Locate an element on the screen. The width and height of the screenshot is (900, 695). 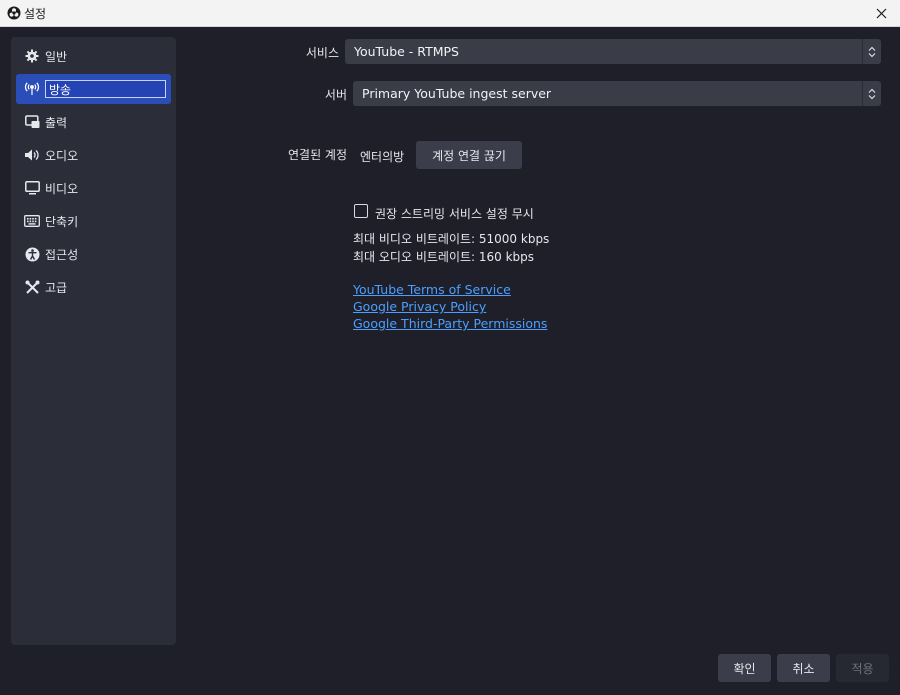
sidebar-item-label: 고급 is located at coordinates (56, 287).